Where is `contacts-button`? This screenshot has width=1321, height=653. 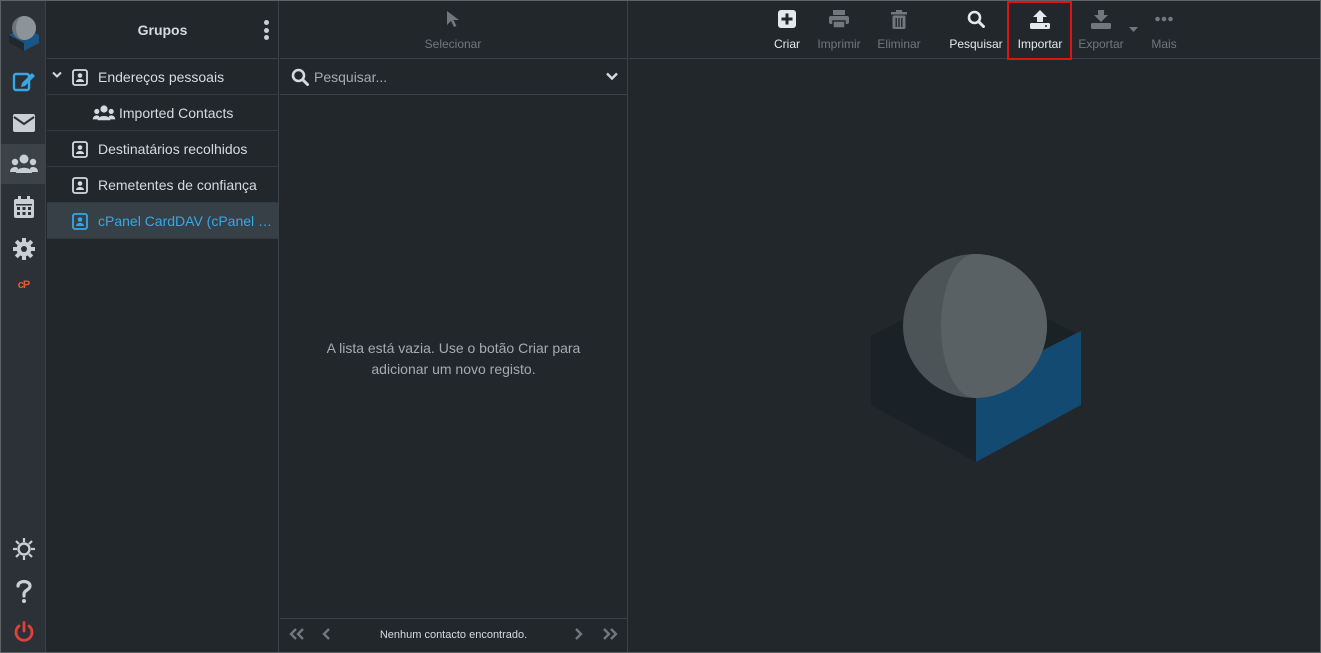
contacts-button is located at coordinates (23, 164).